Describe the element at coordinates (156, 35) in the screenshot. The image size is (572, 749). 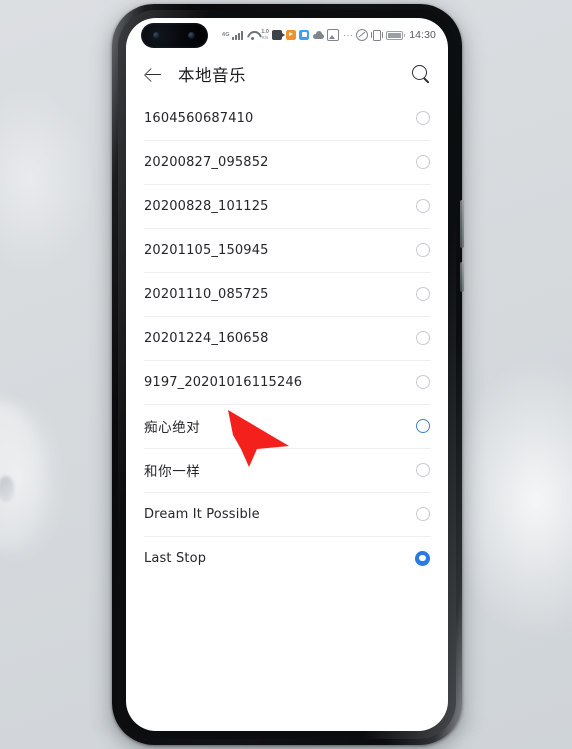
I see `front-camera-lens-left` at that location.